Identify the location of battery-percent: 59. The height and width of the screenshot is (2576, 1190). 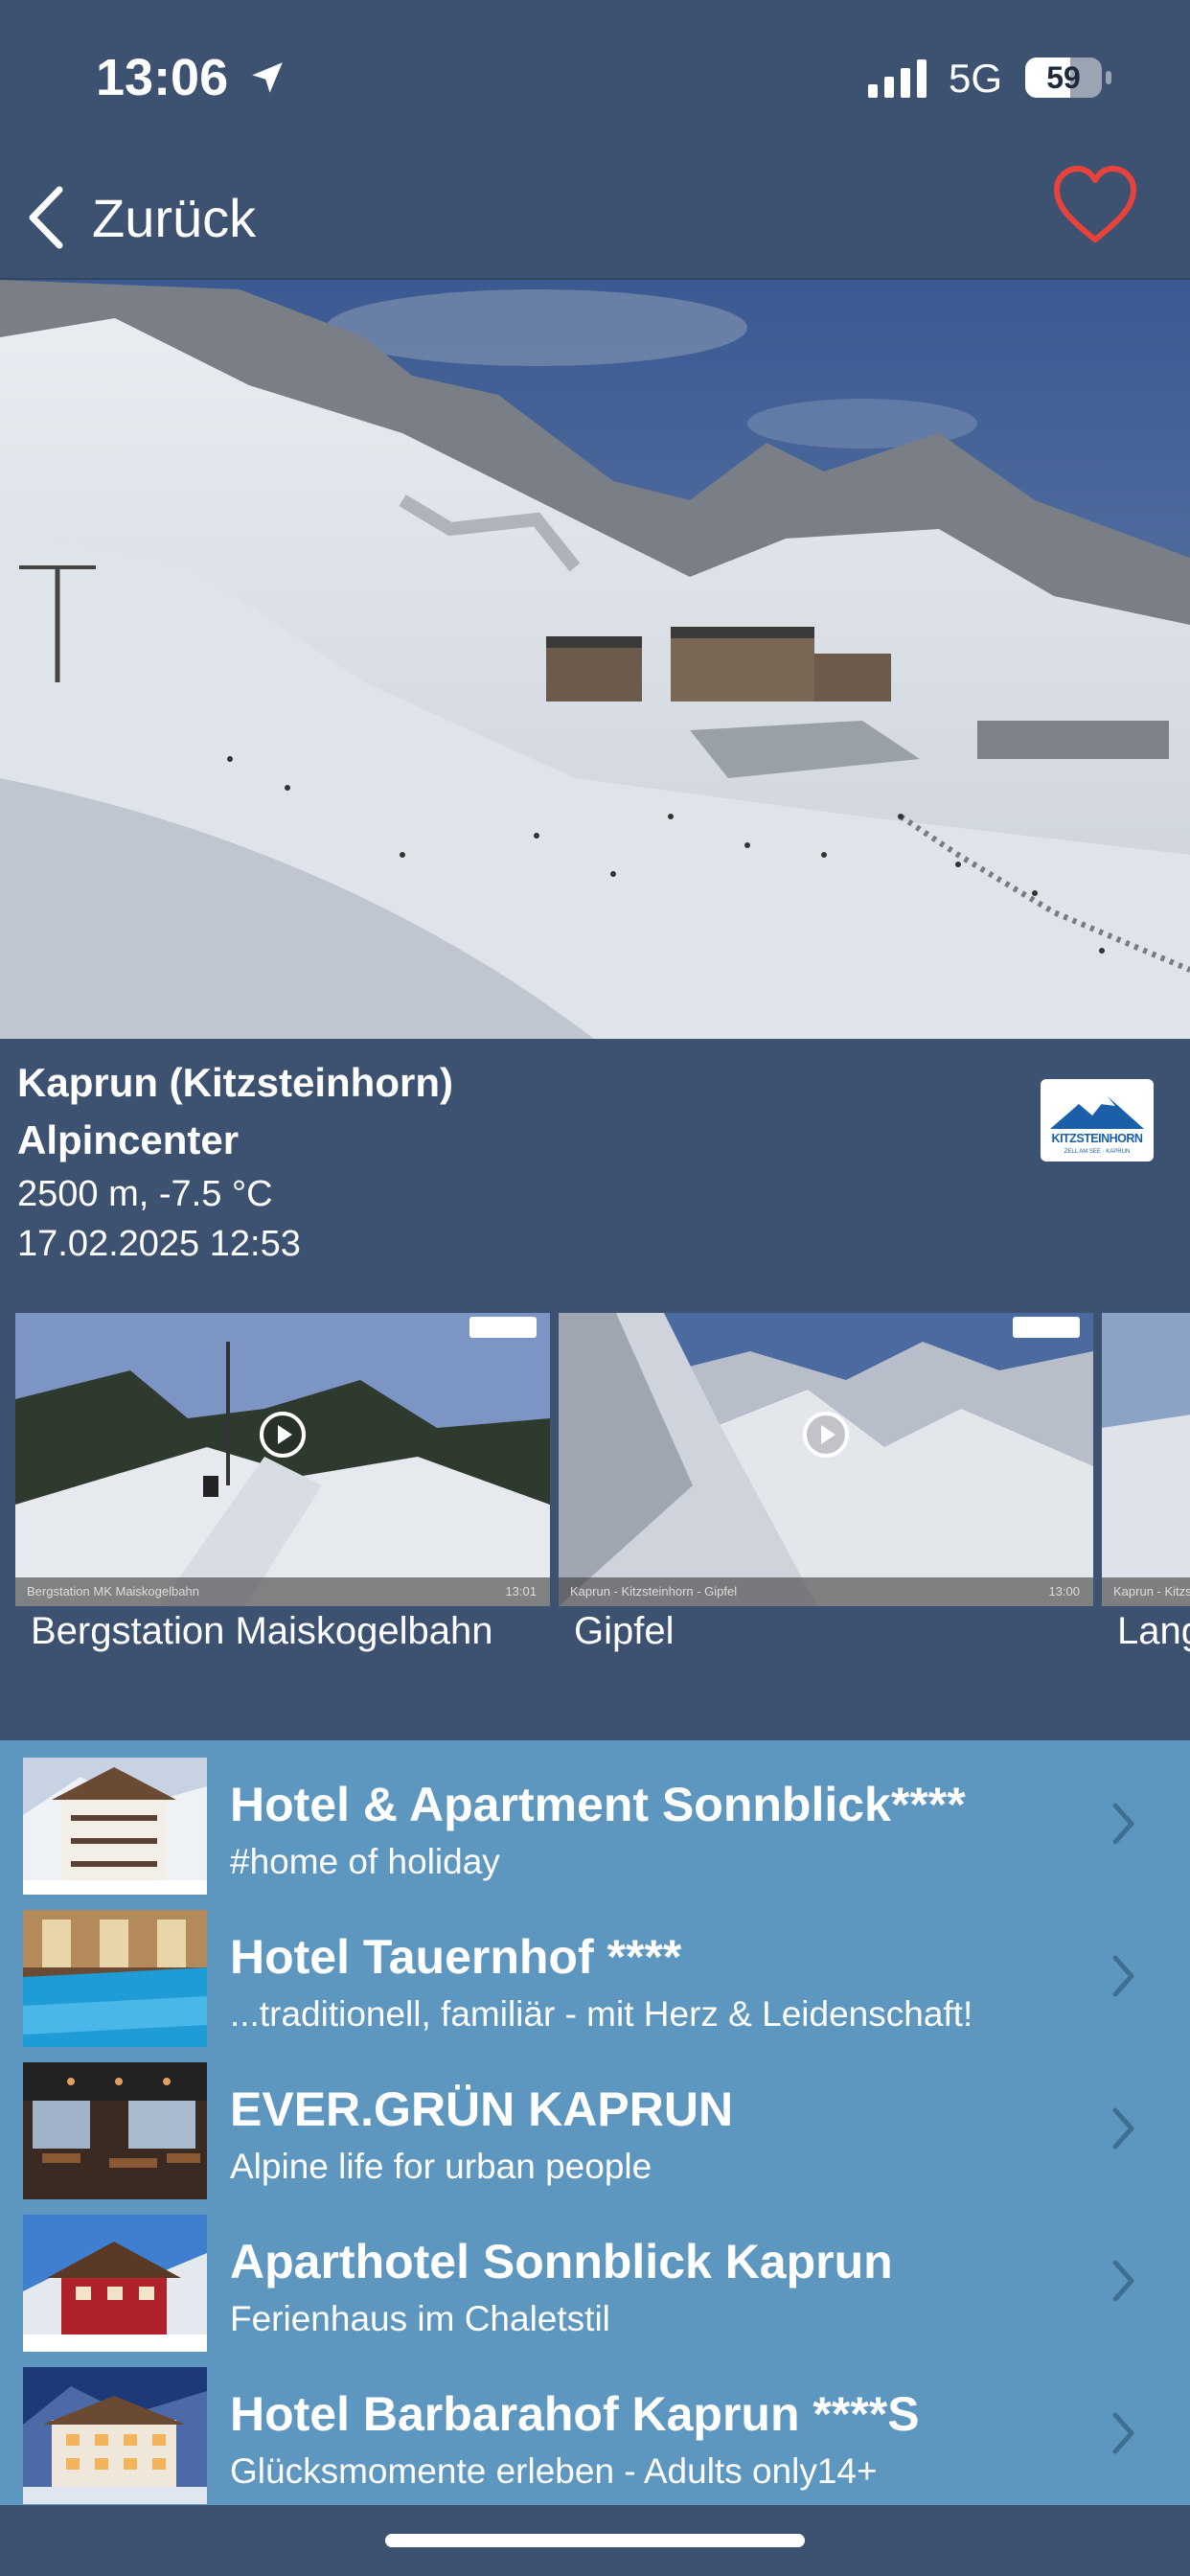
(1064, 77).